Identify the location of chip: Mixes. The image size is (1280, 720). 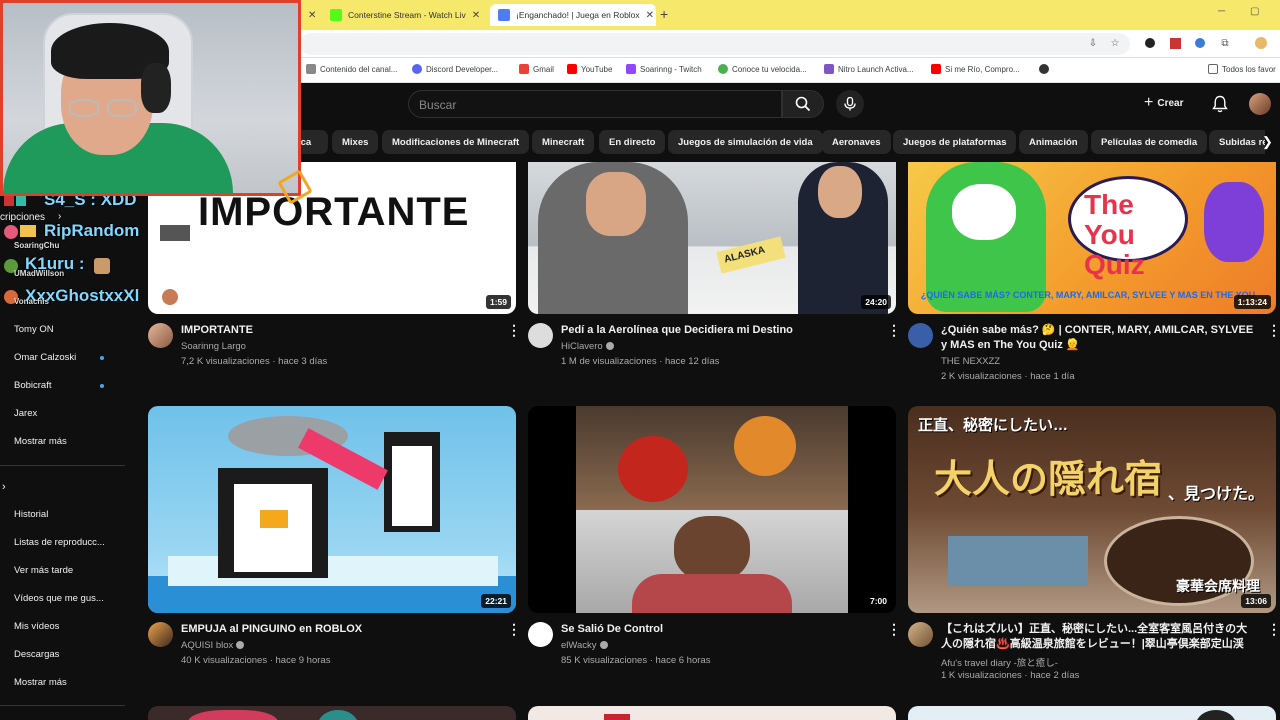
(355, 142).